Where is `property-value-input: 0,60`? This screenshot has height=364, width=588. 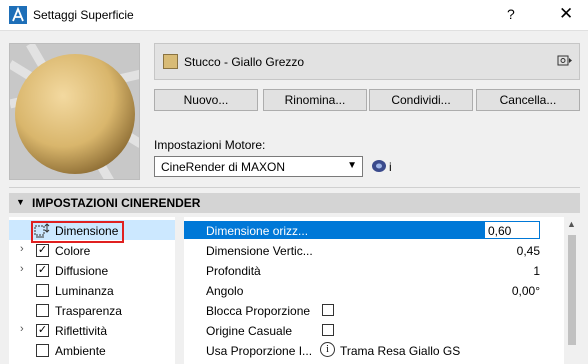
property-value-input: 0,60 is located at coordinates (499, 231).